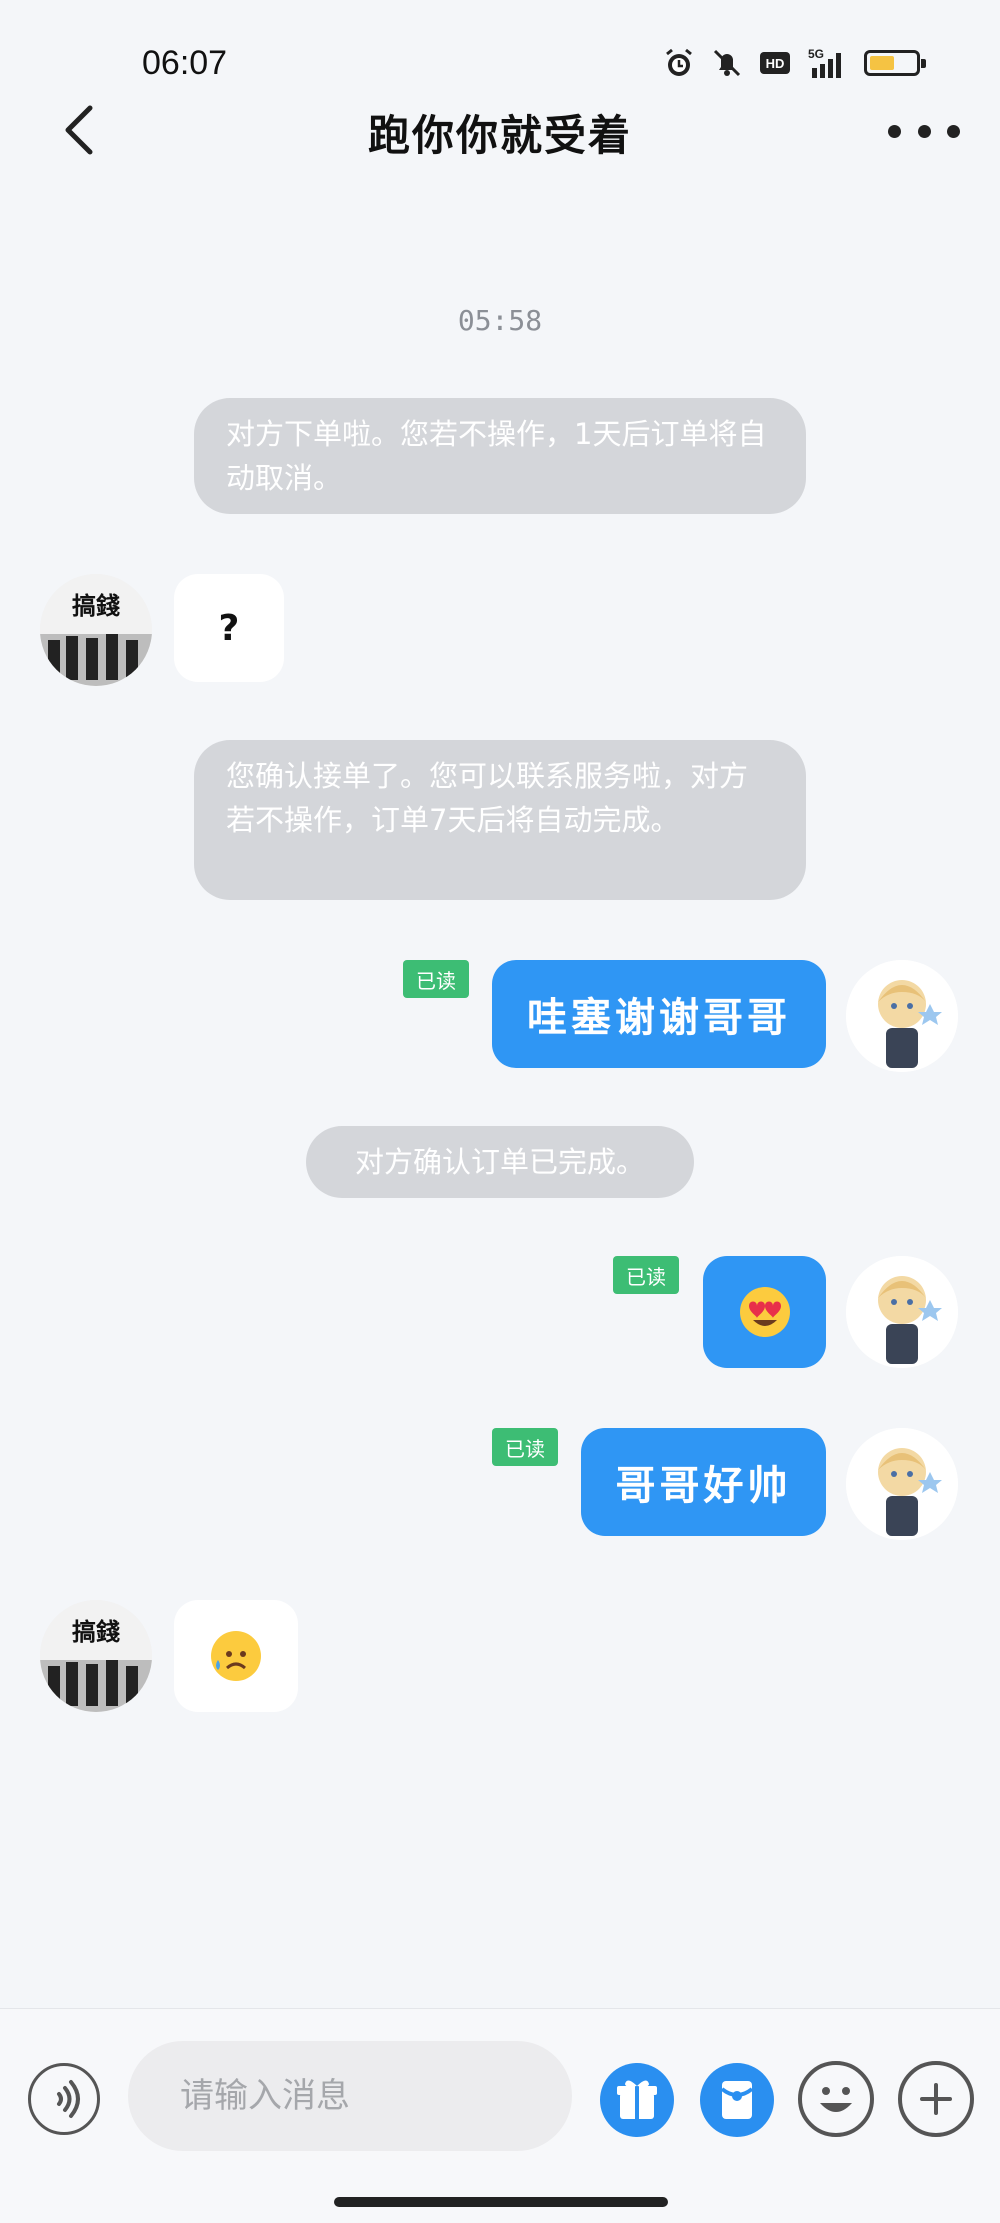  Describe the element at coordinates (894, 131) in the screenshot. I see `more-dots-icon` at that location.